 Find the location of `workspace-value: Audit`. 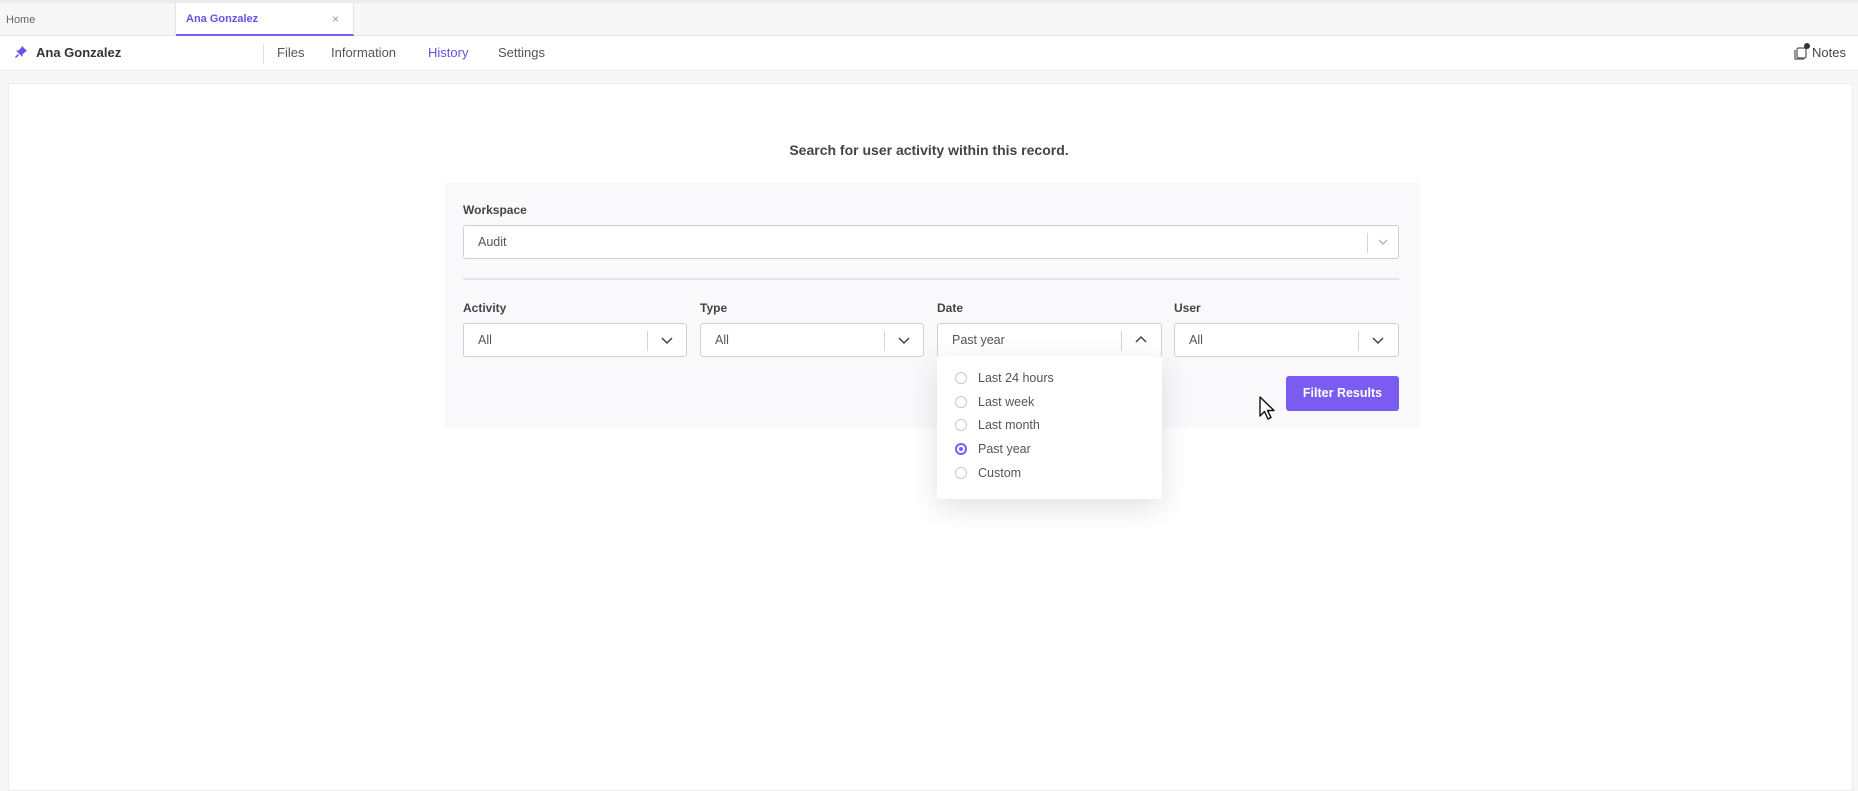

workspace-value: Audit is located at coordinates (492, 242).